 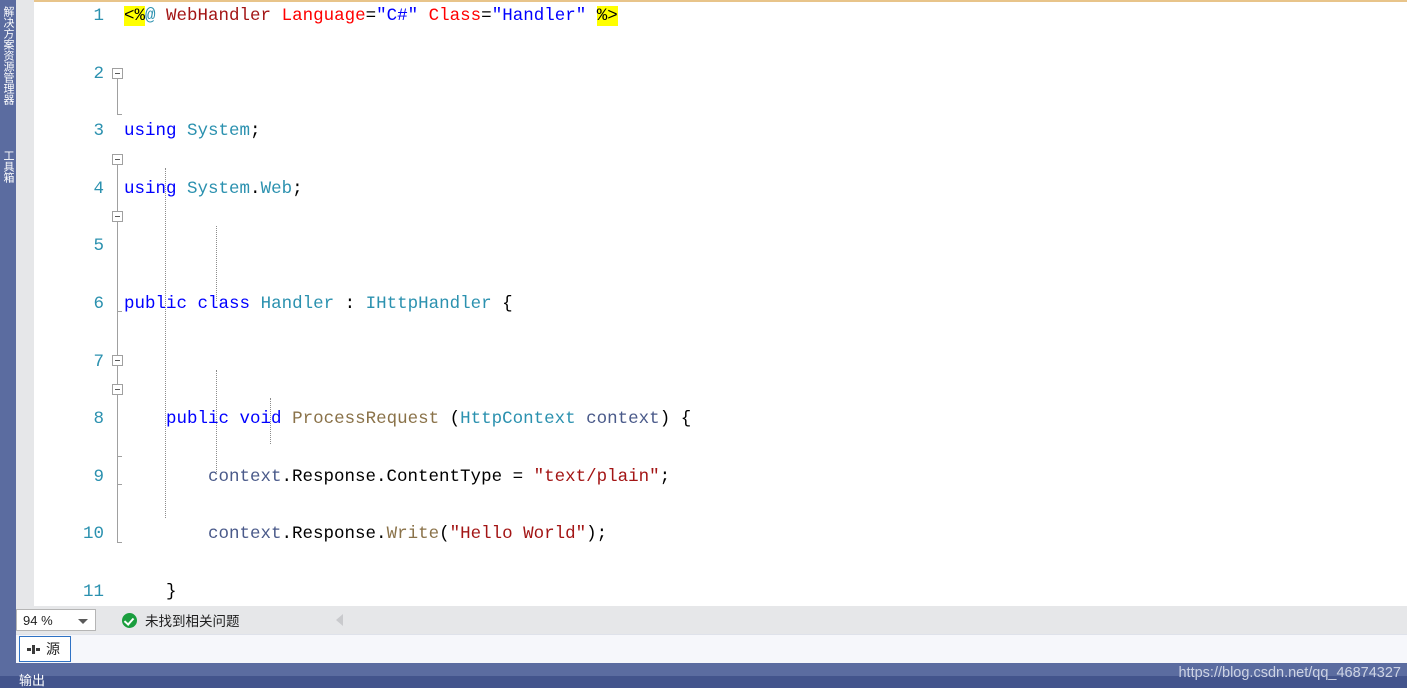 What do you see at coordinates (219, 16) in the screenshot?
I see `code-token: WebHandler` at bounding box center [219, 16].